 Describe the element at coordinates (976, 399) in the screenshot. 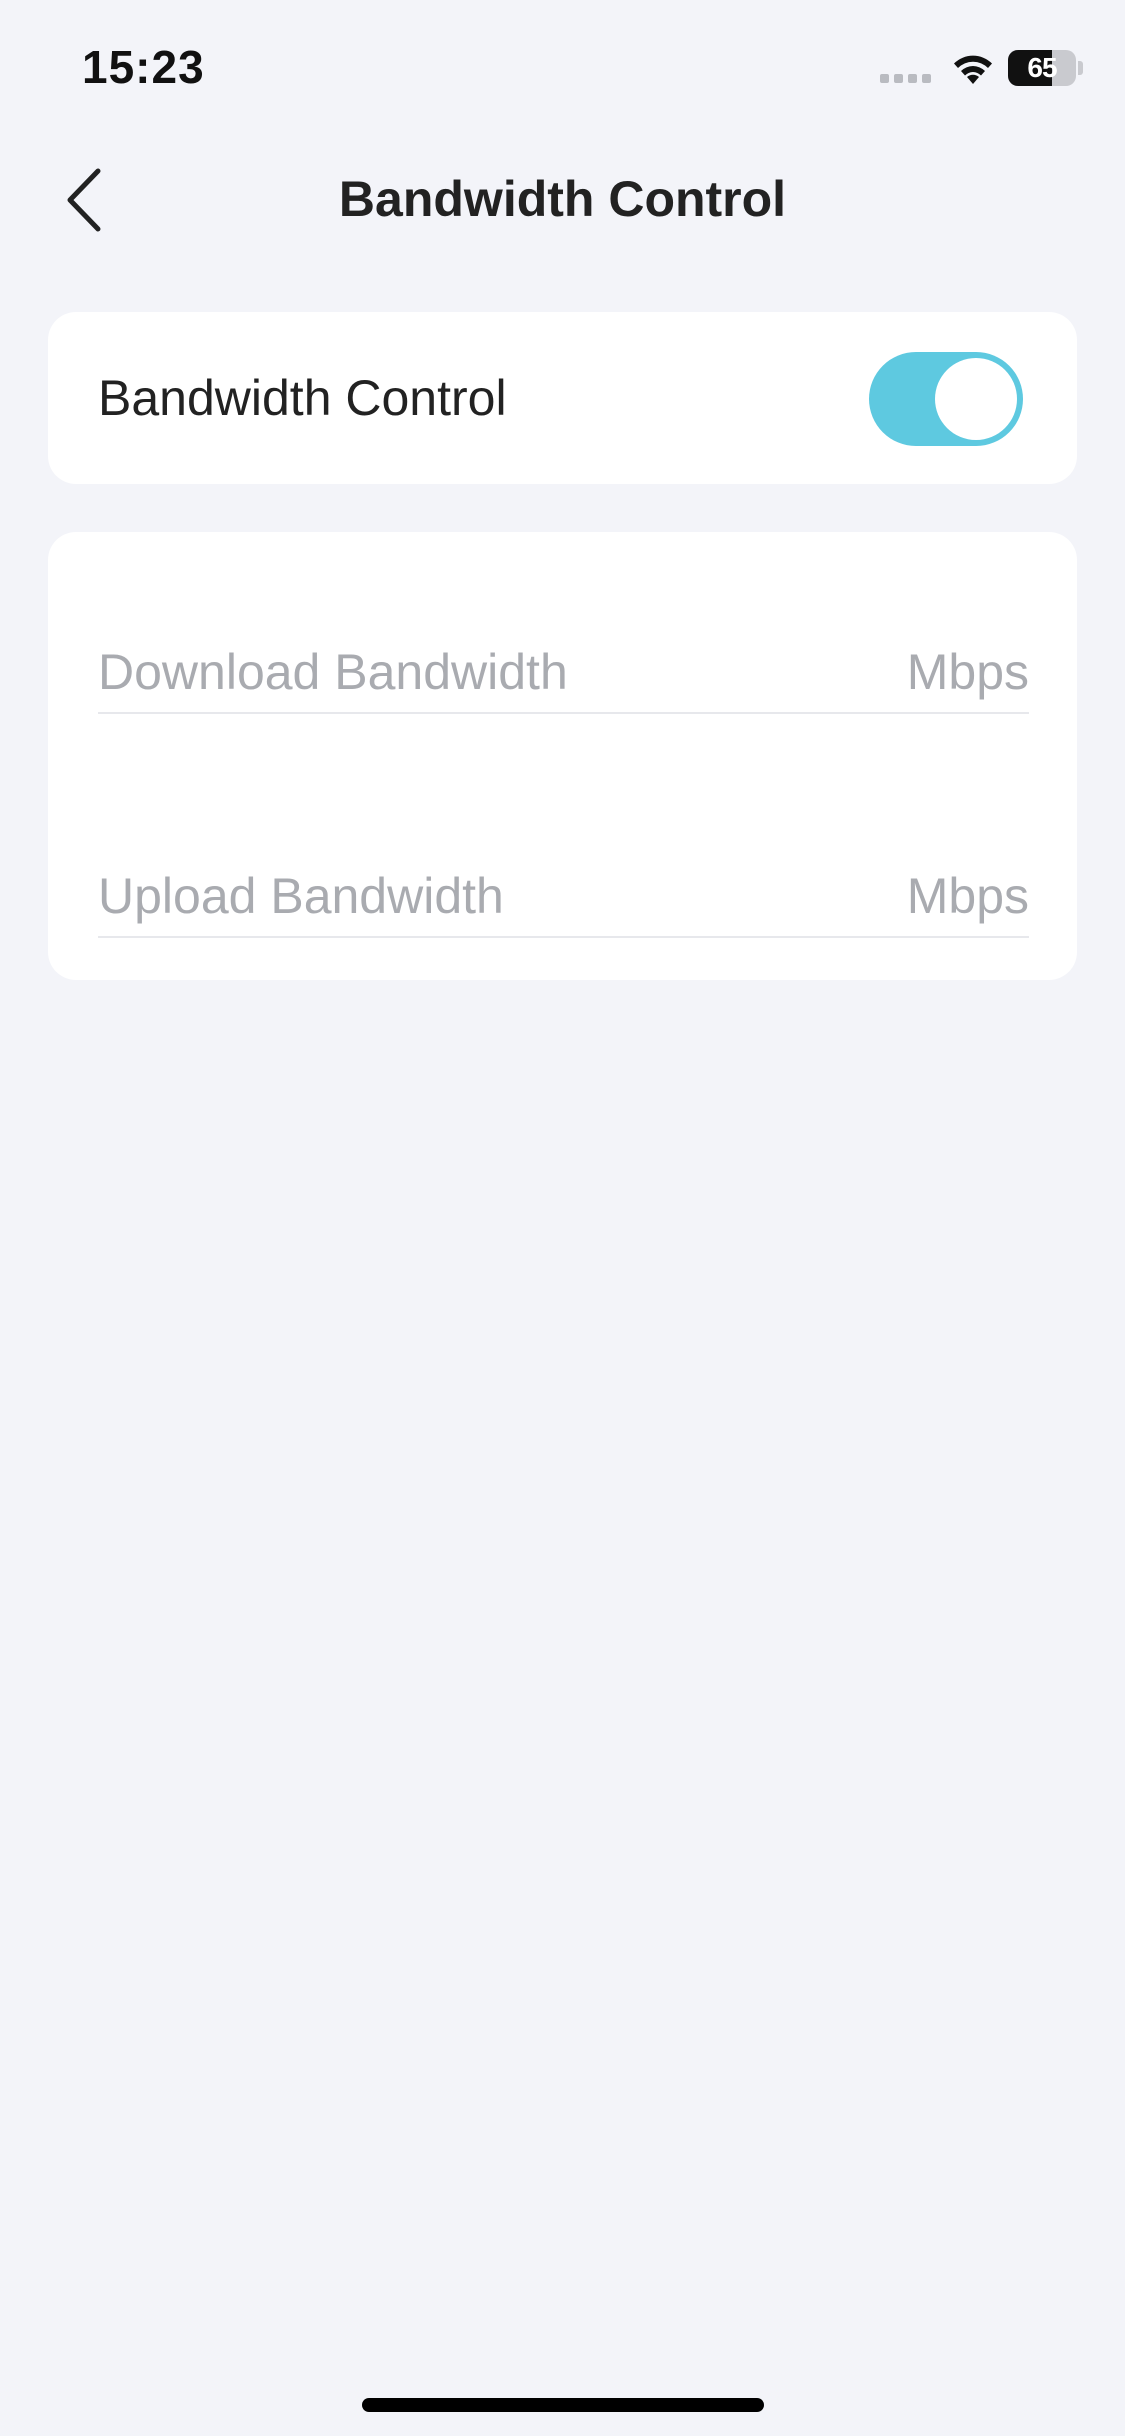

I see `toggle-knob` at that location.